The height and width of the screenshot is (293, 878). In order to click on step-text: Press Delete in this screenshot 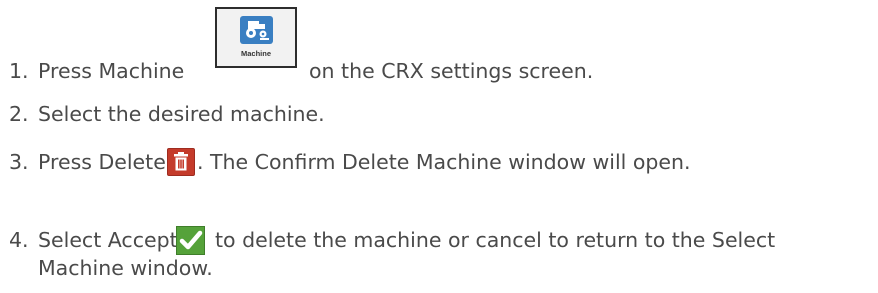, I will do `click(102, 162)`.